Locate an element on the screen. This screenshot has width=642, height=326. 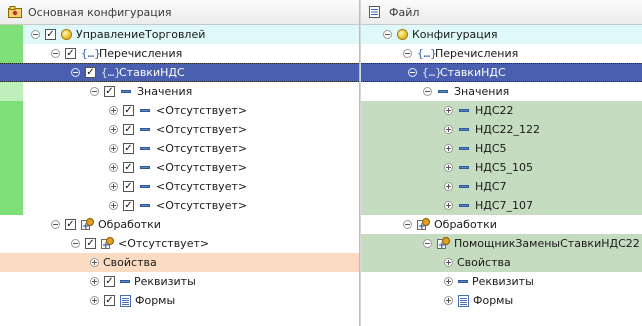
right-tree-row: + ПомощникЗаменыСтавкиНДС22 is located at coordinates (501, 243).